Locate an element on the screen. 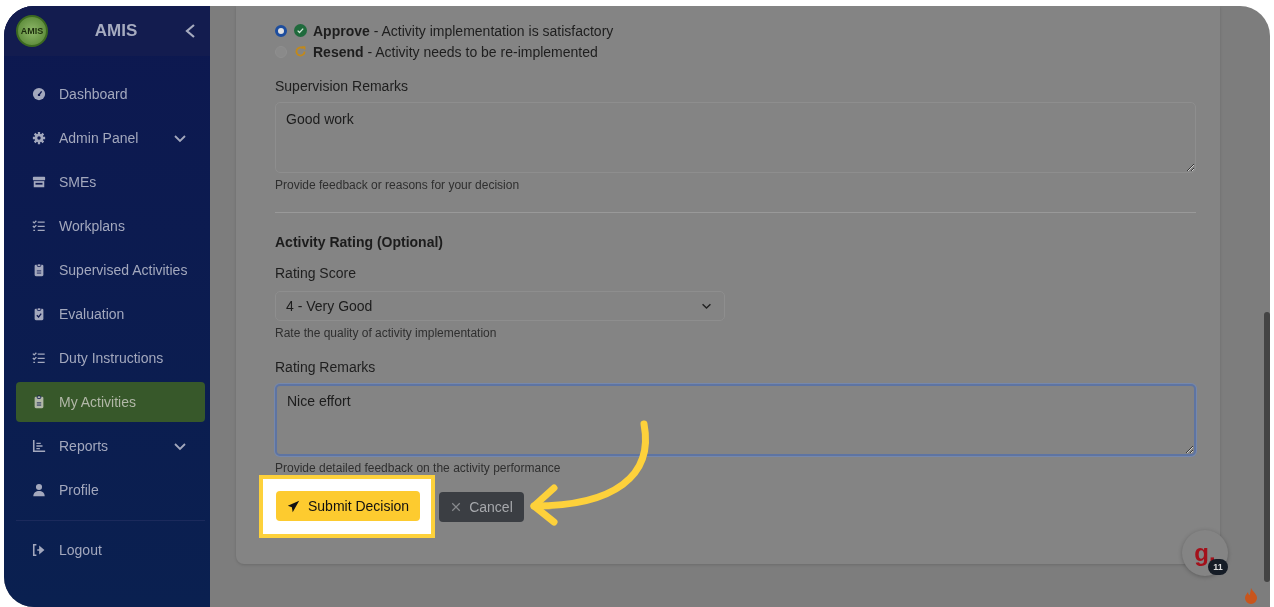  sidebar-item: Dashboard is located at coordinates (110, 94).